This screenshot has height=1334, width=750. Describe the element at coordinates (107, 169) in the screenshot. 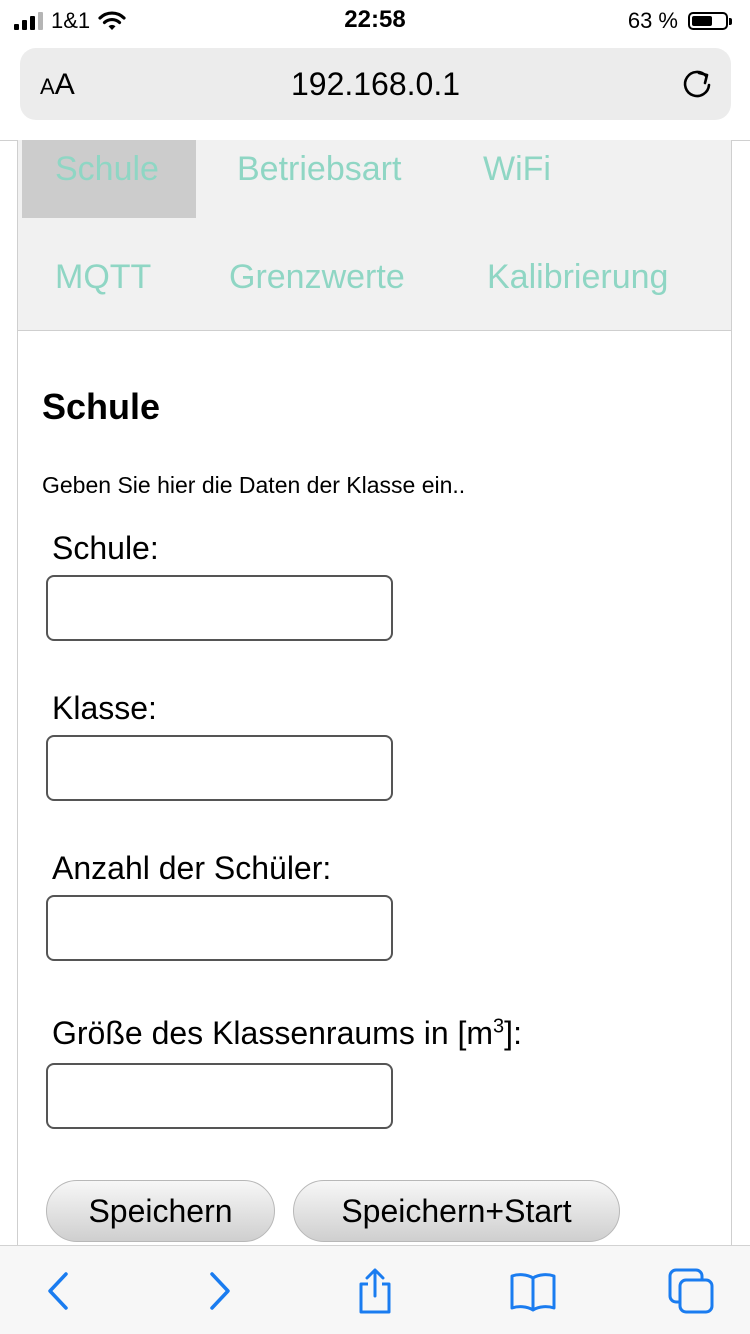

I see `tab-schule: Schule` at that location.